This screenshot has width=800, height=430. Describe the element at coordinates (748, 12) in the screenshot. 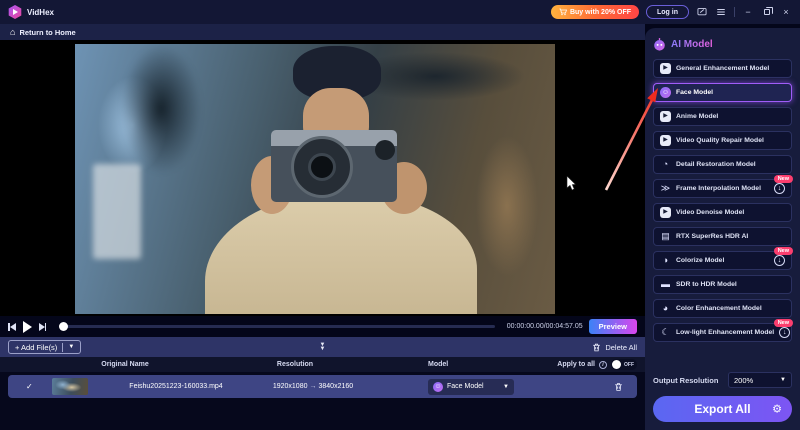

I see `minimize-button: −` at that location.